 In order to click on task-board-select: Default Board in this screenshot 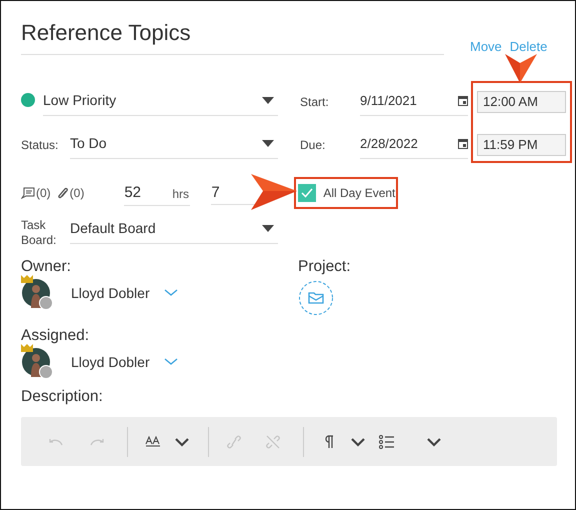, I will do `click(174, 230)`.